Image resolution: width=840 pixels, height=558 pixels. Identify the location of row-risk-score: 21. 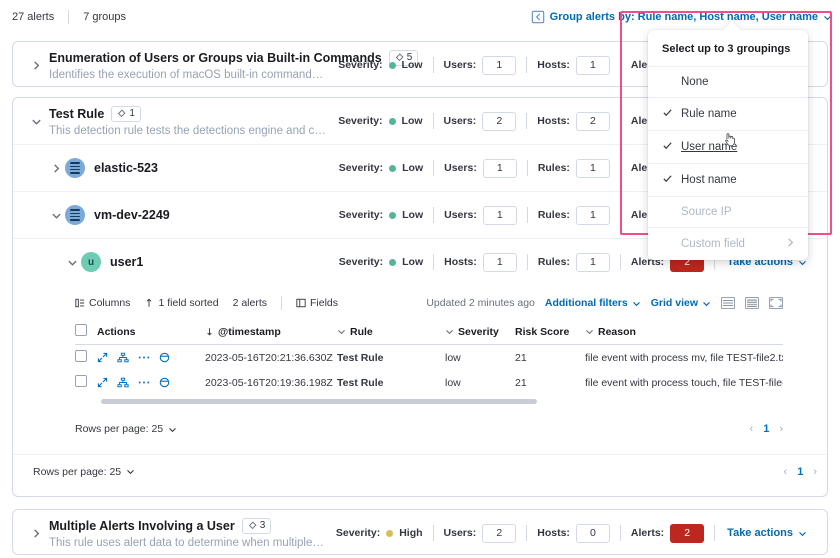
(521, 382).